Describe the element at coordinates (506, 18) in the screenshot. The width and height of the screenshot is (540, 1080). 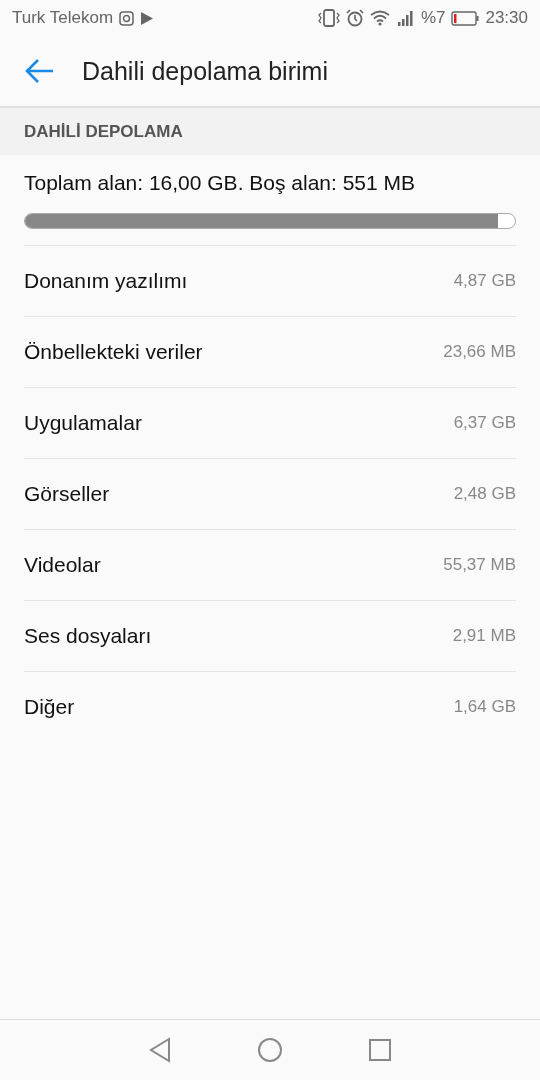
I see `clock-time: 23:30` at that location.